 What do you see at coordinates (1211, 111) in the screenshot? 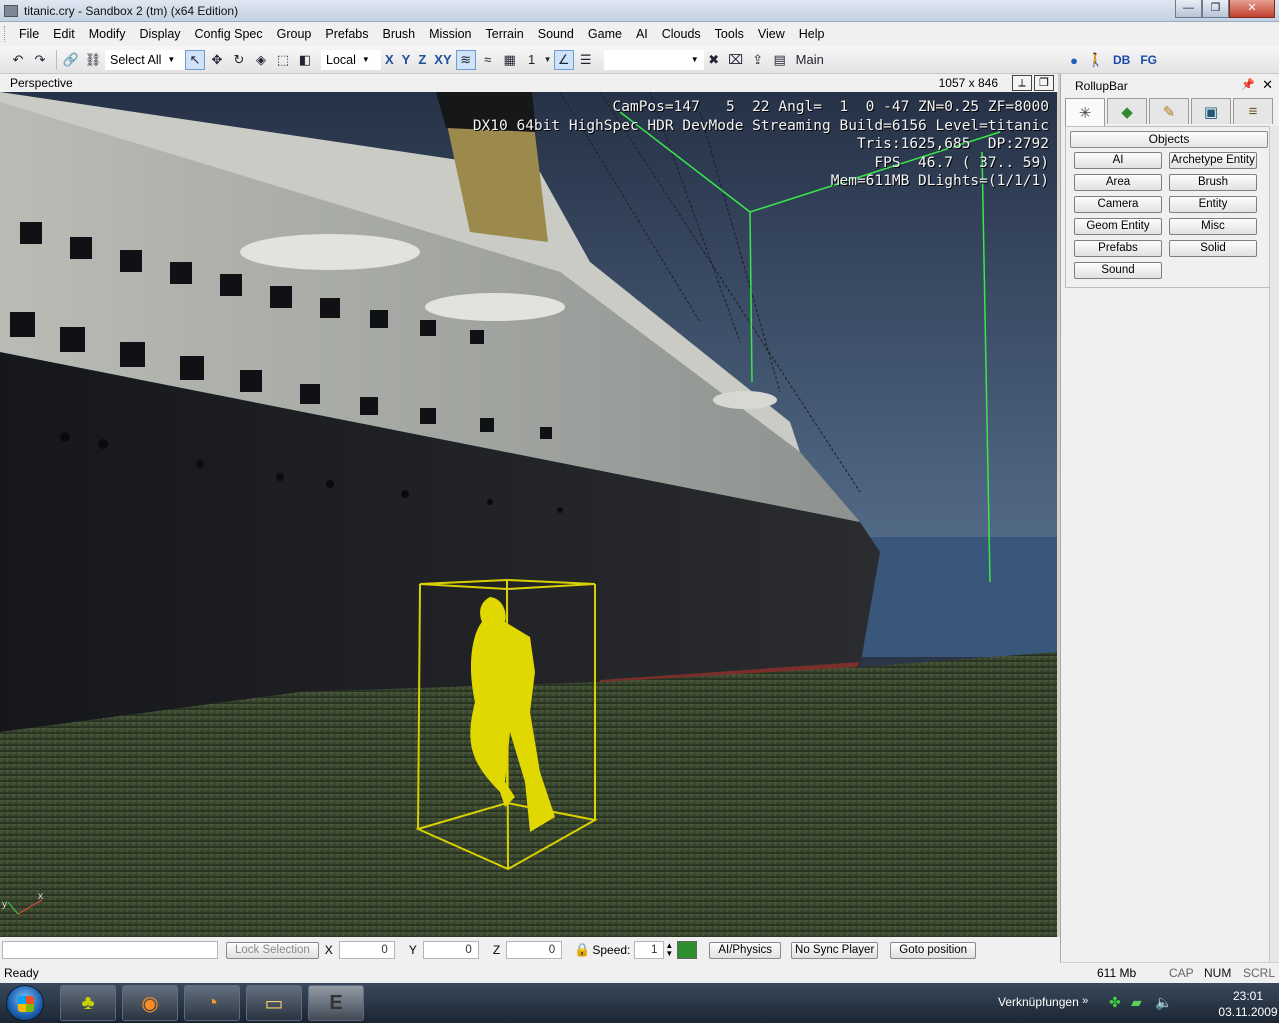
I see `tab-display: ▣` at bounding box center [1211, 111].